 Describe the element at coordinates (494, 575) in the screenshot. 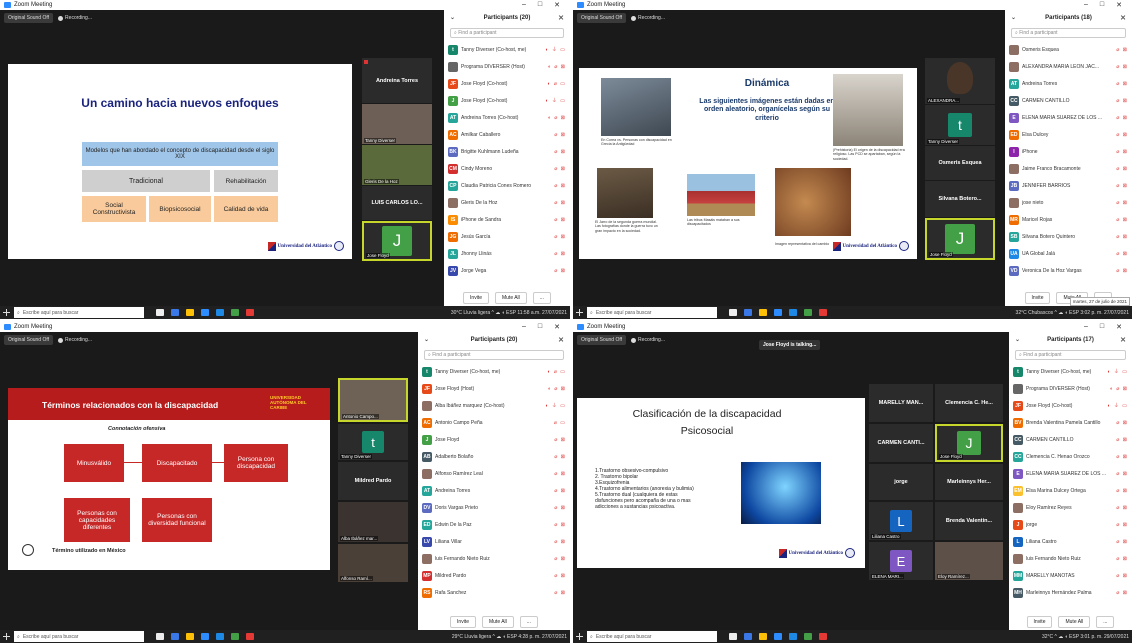

I see `participant-row: MP Mildred Pardo ⌀ ⊠` at that location.